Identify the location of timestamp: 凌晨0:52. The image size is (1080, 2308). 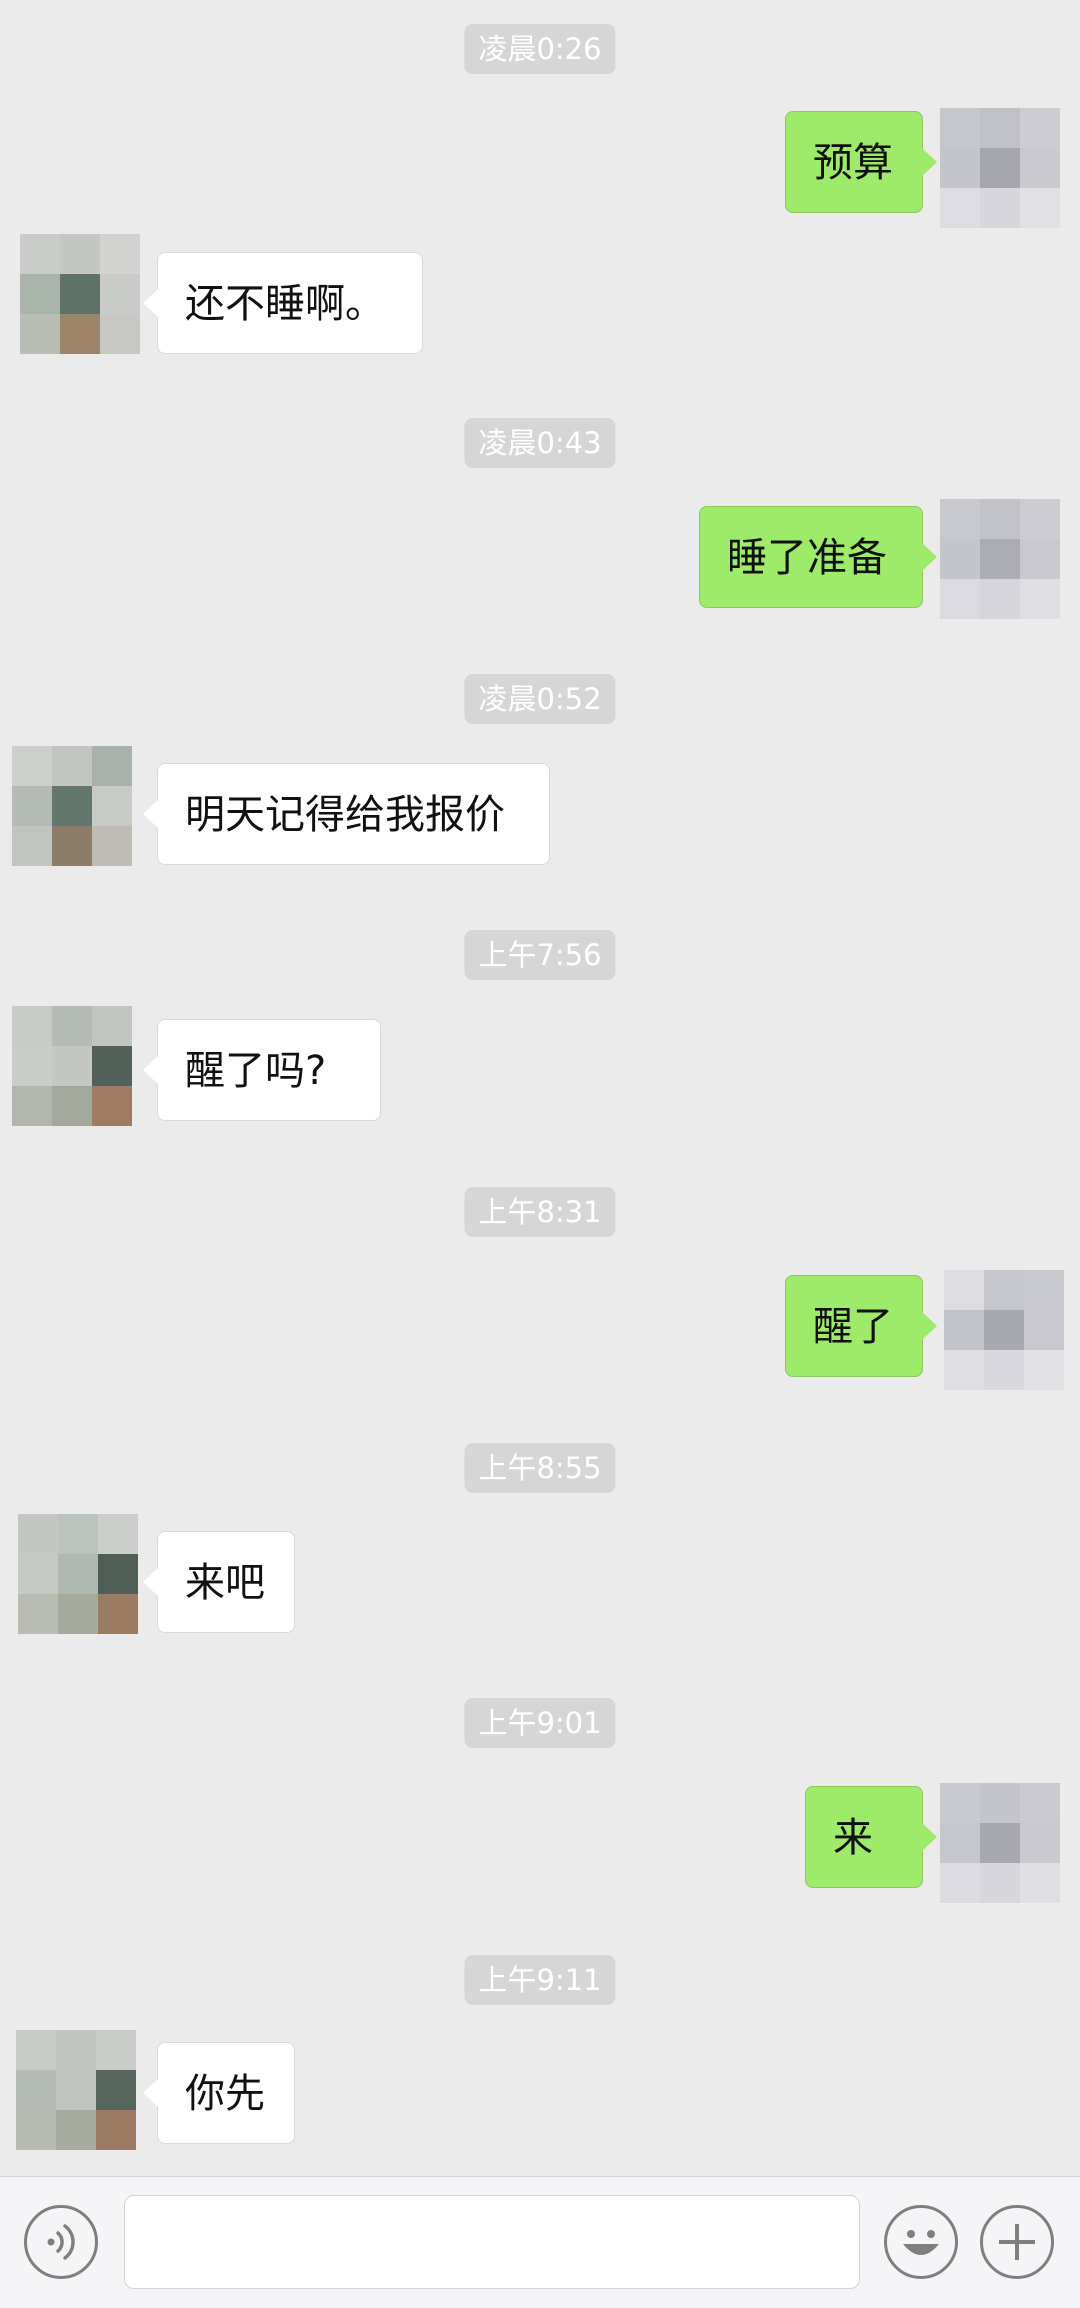
(540, 699).